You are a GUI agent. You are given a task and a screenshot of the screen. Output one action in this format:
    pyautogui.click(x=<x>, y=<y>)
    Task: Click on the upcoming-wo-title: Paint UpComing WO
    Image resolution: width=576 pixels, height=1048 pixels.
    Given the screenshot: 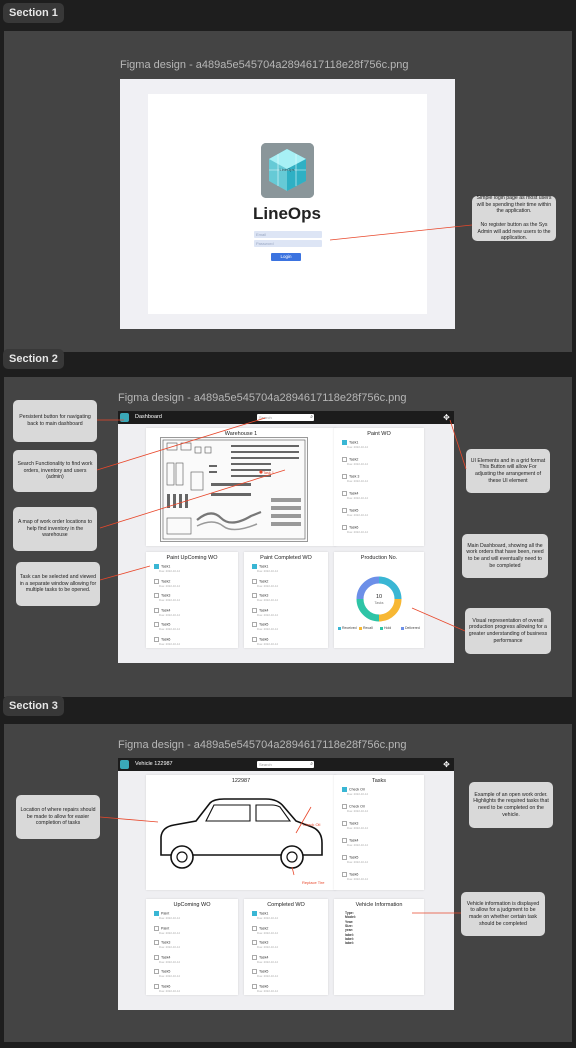 What is the action you would take?
    pyautogui.click(x=192, y=558)
    